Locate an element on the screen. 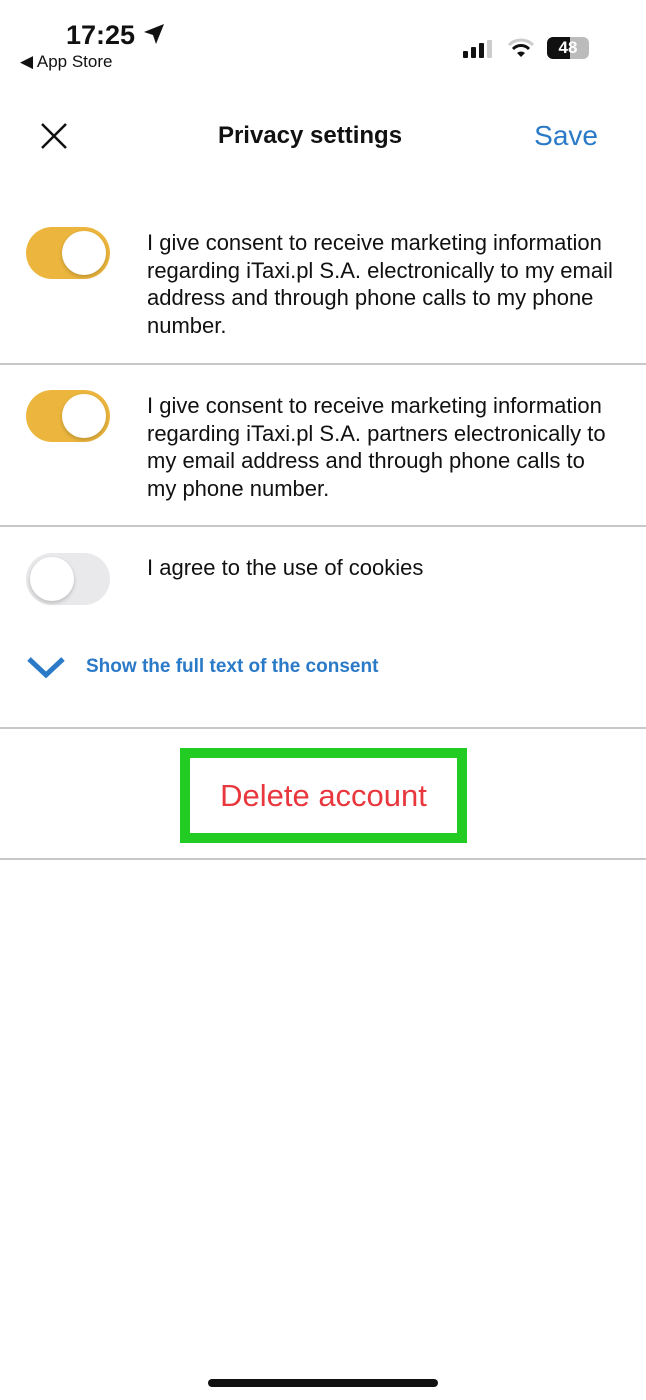 This screenshot has height=1400, width=646. battery-icon: 48 is located at coordinates (568, 48).